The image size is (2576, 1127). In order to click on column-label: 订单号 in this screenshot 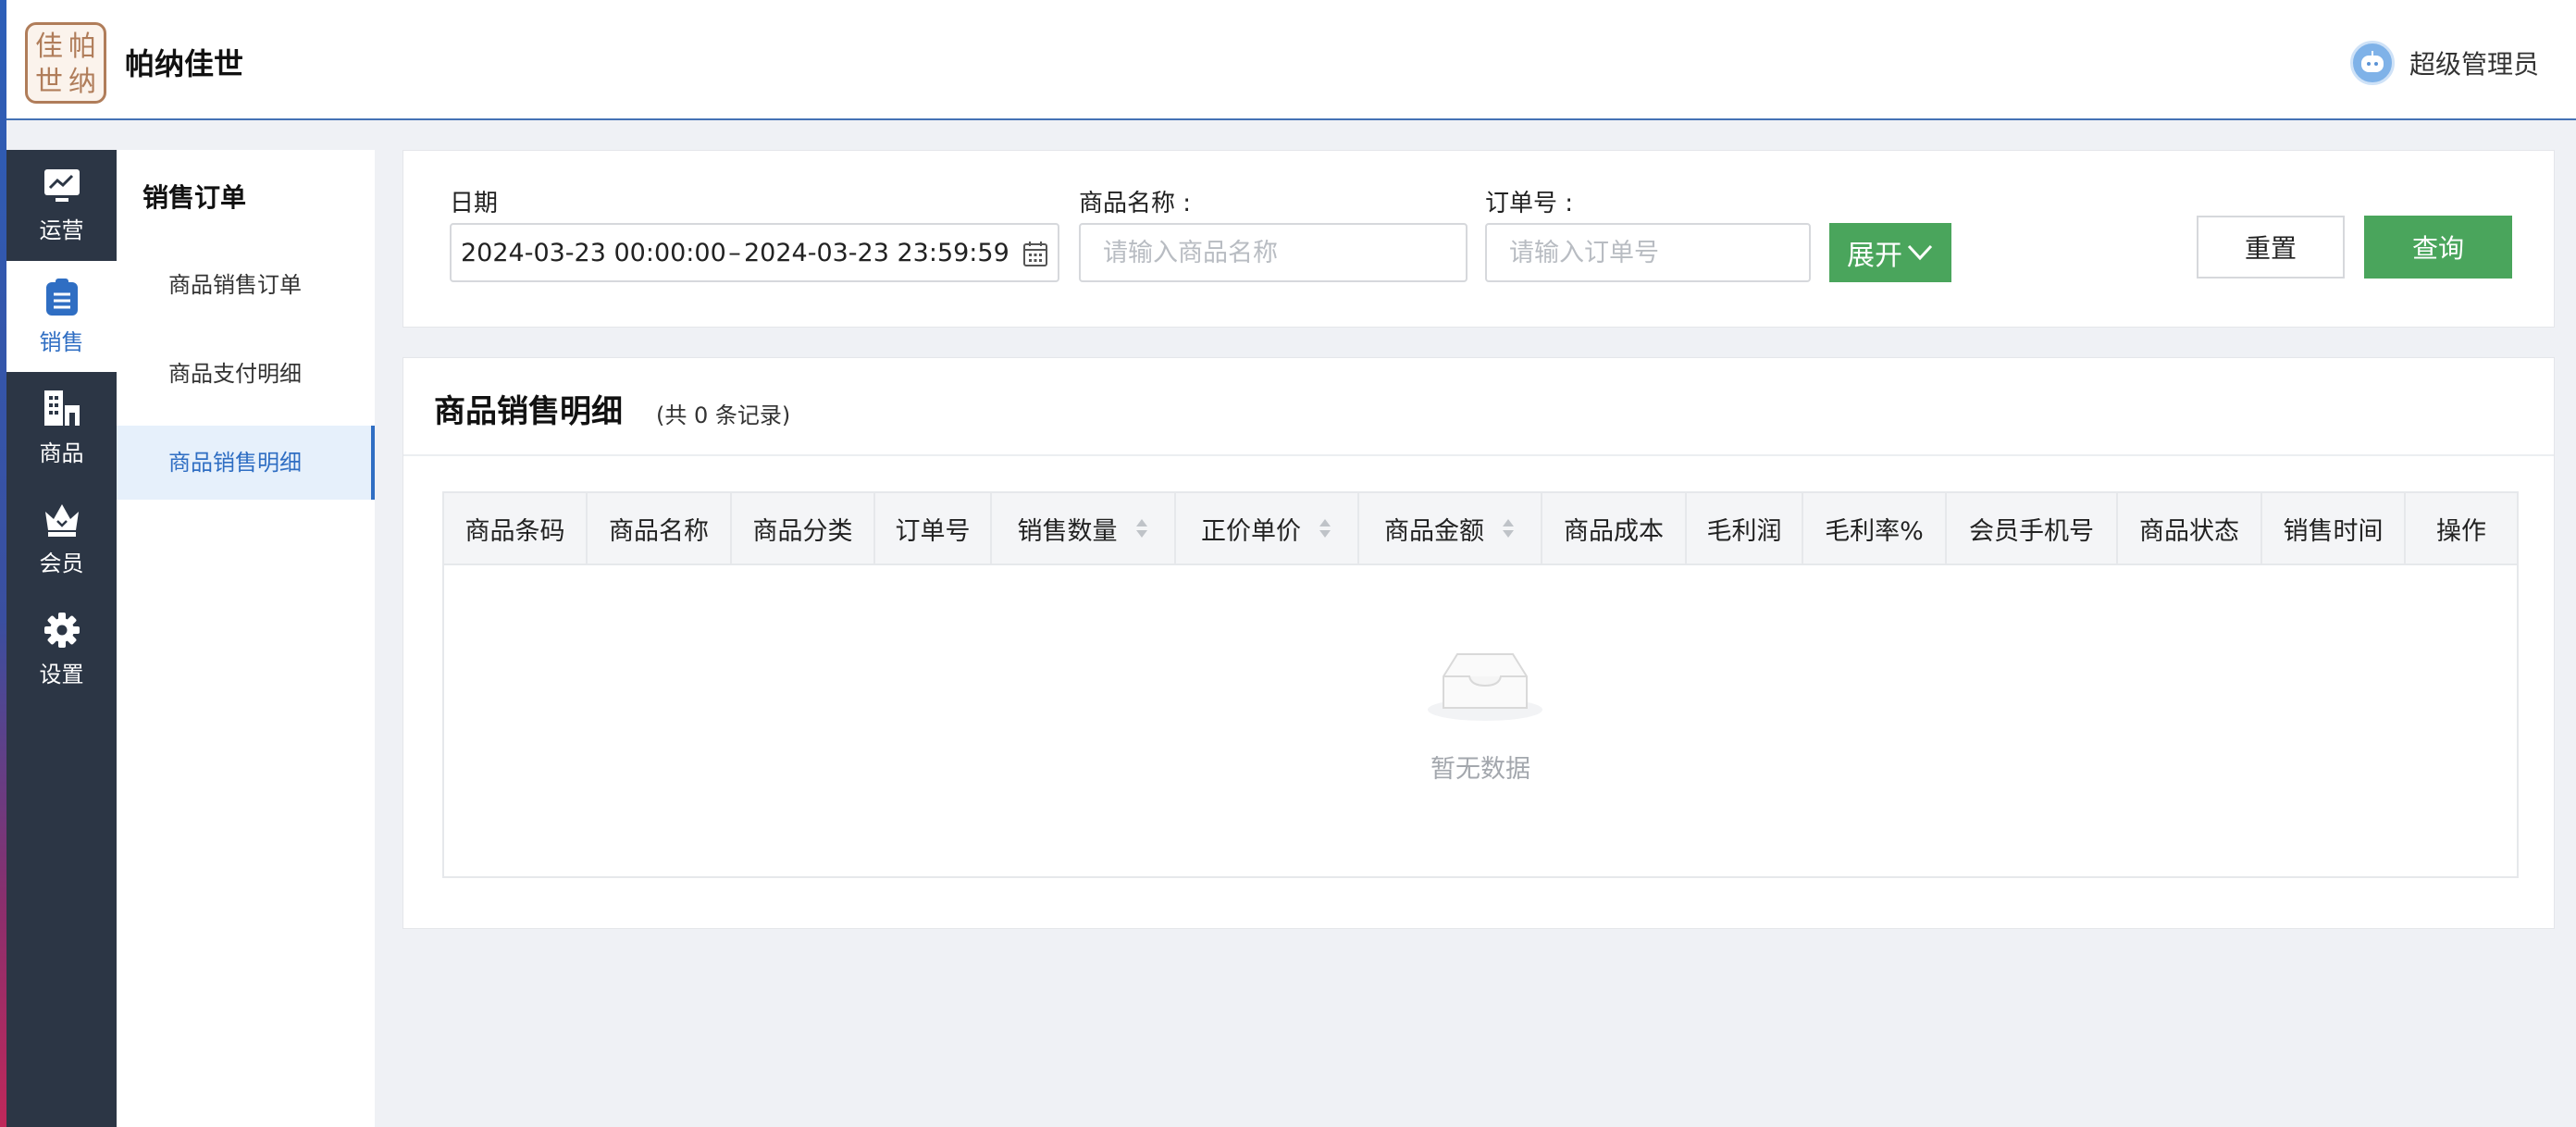, I will do `click(933, 531)`.